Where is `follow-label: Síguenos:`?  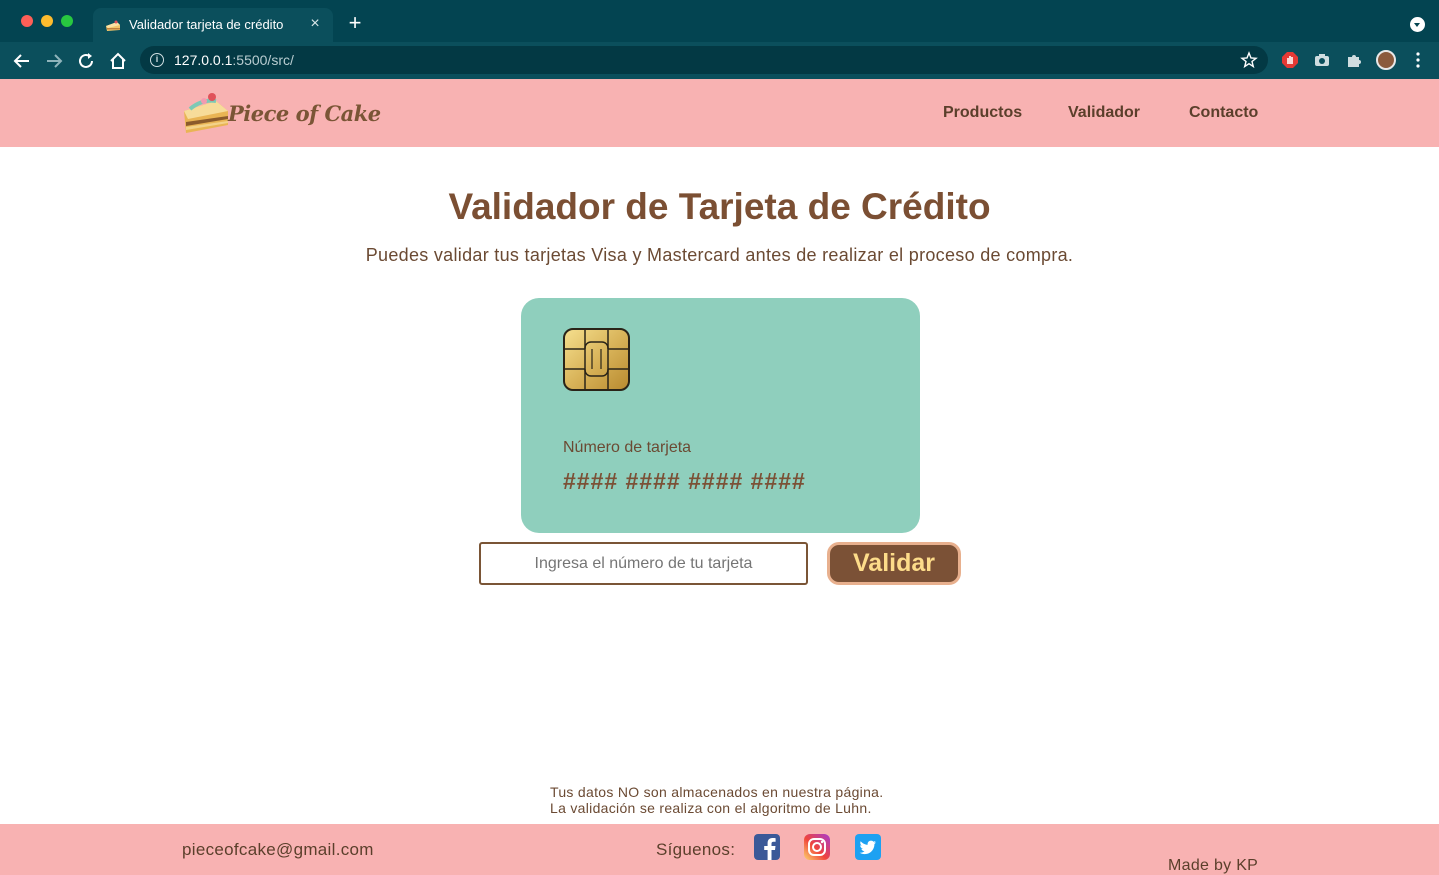 follow-label: Síguenos: is located at coordinates (696, 849).